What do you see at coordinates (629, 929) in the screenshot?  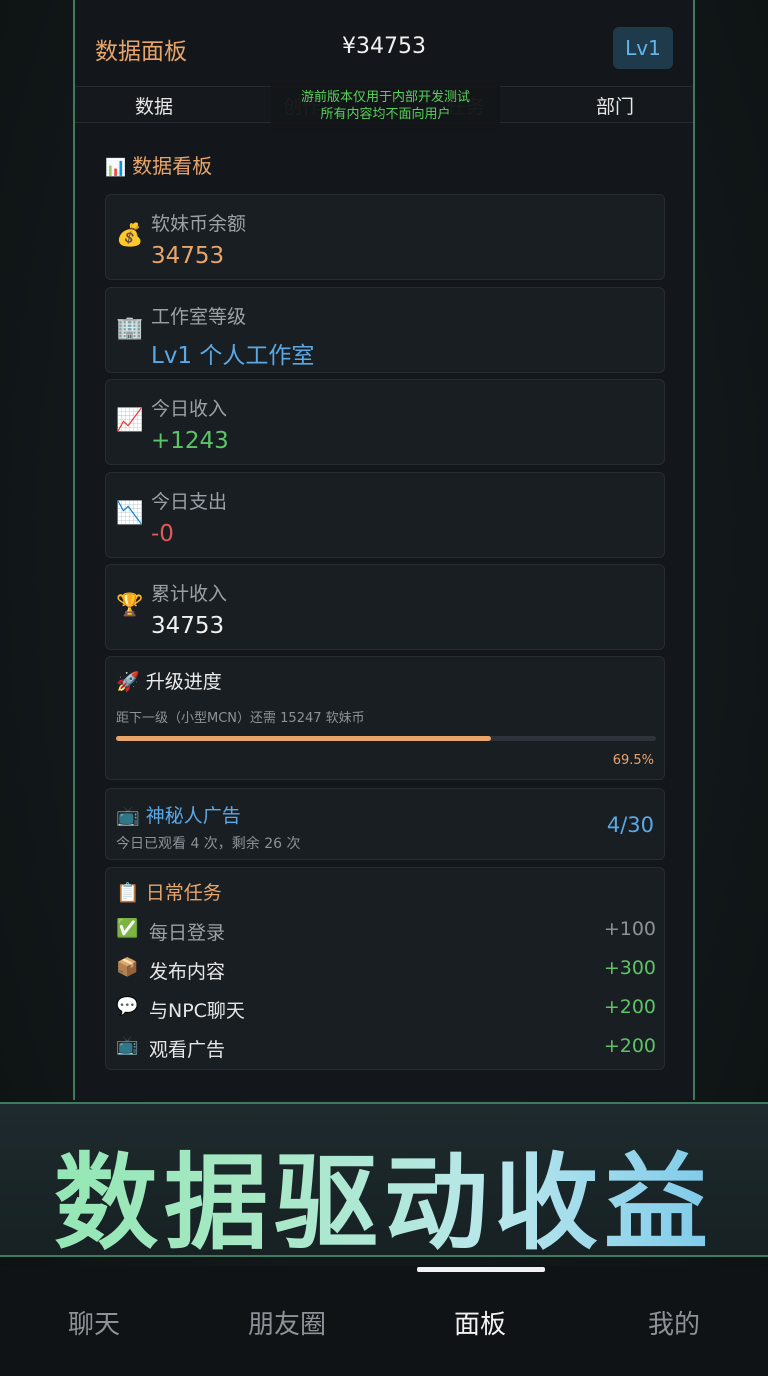 I see `task-reward: +100` at bounding box center [629, 929].